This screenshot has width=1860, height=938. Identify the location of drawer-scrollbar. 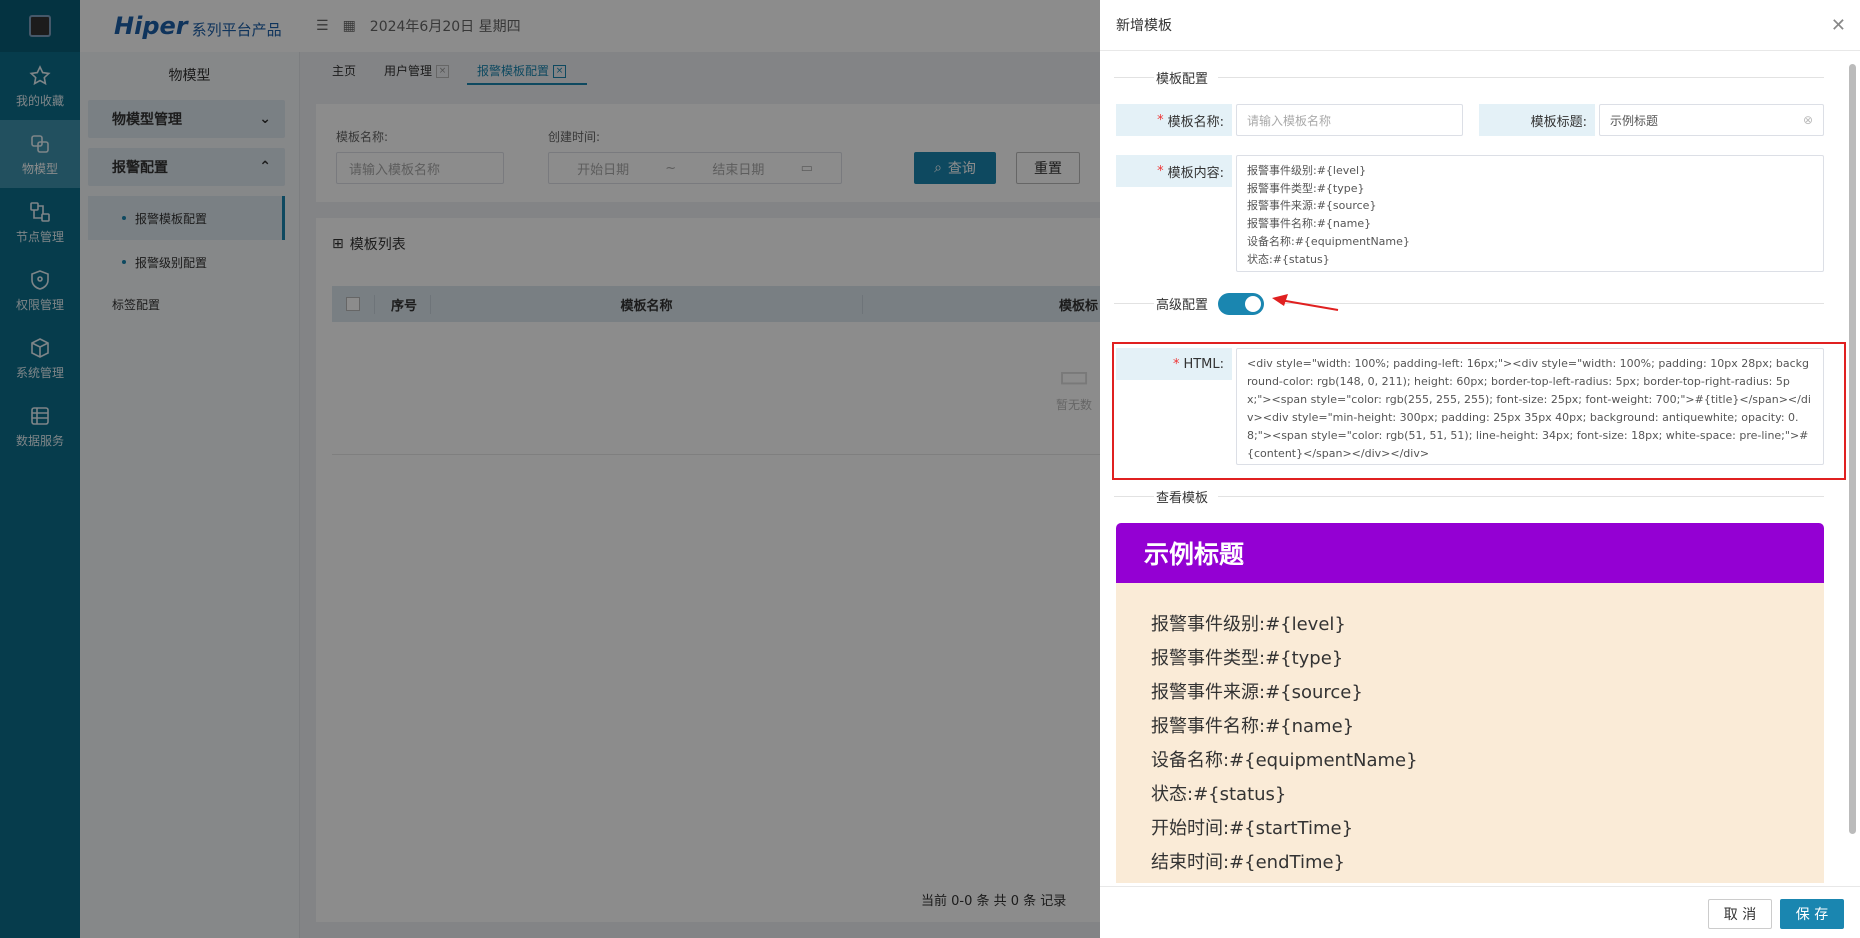
(1852, 468).